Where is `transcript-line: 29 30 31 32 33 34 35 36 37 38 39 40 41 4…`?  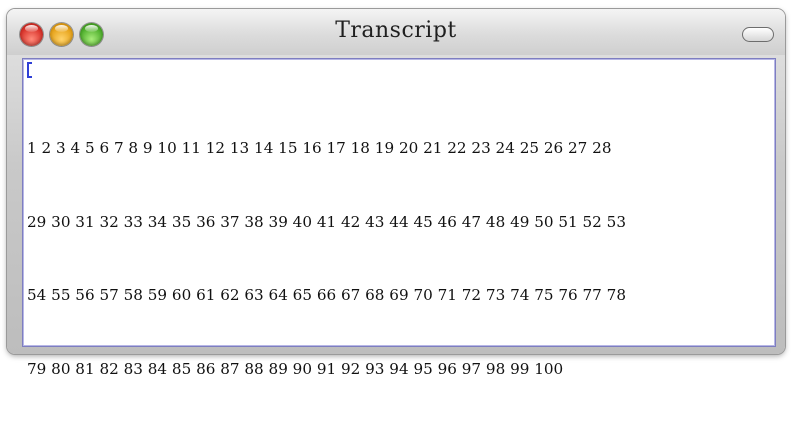
transcript-line: 29 30 31 32 33 34 35 36 37 38 39 40 41 4… is located at coordinates (327, 221).